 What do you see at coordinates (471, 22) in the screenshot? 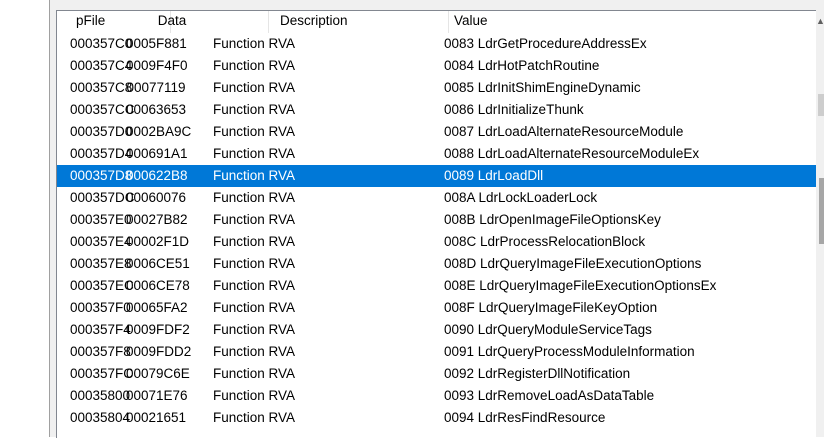
I see `header-value: Value` at bounding box center [471, 22].